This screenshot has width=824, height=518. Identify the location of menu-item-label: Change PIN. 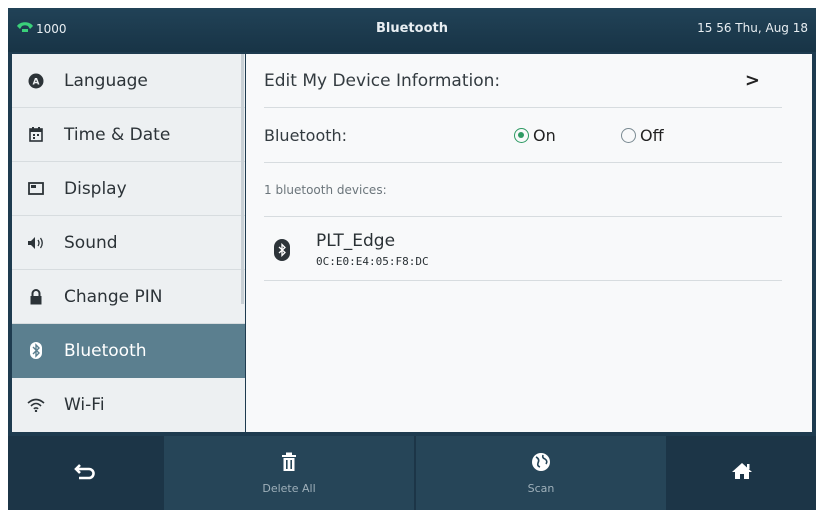
(113, 296).